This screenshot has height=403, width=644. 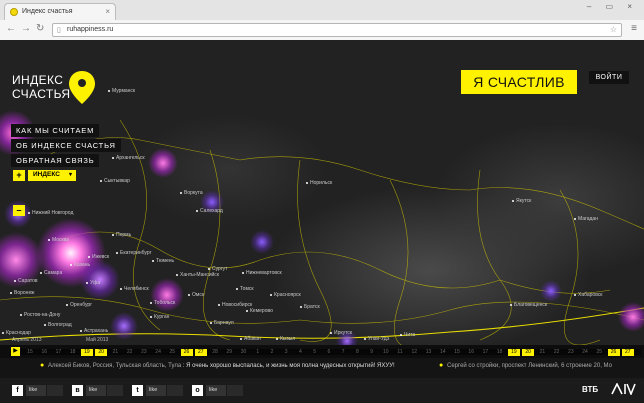 What do you see at coordinates (121, 235) in the screenshot?
I see `city-label: Пермь` at bounding box center [121, 235].